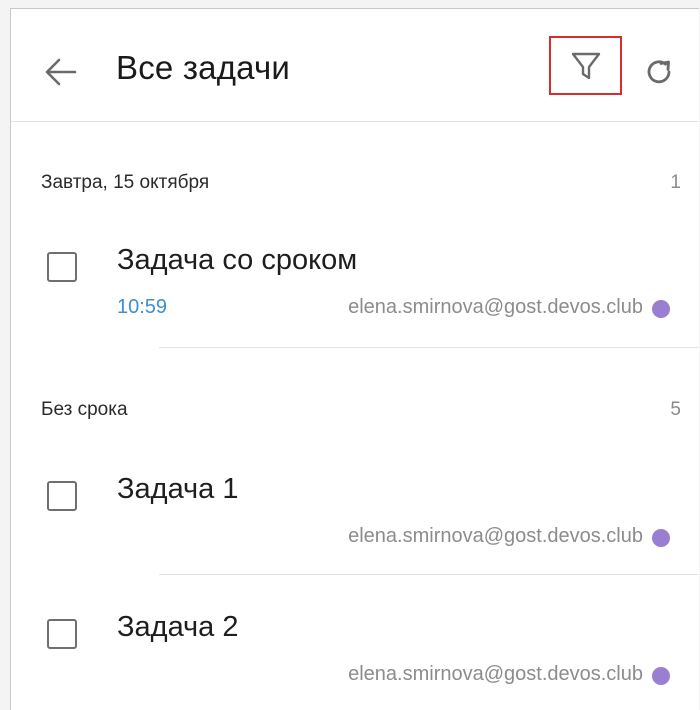 Image resolution: width=700 pixels, height=710 pixels. Describe the element at coordinates (84, 409) in the screenshot. I see `section-label: Без срока` at that location.